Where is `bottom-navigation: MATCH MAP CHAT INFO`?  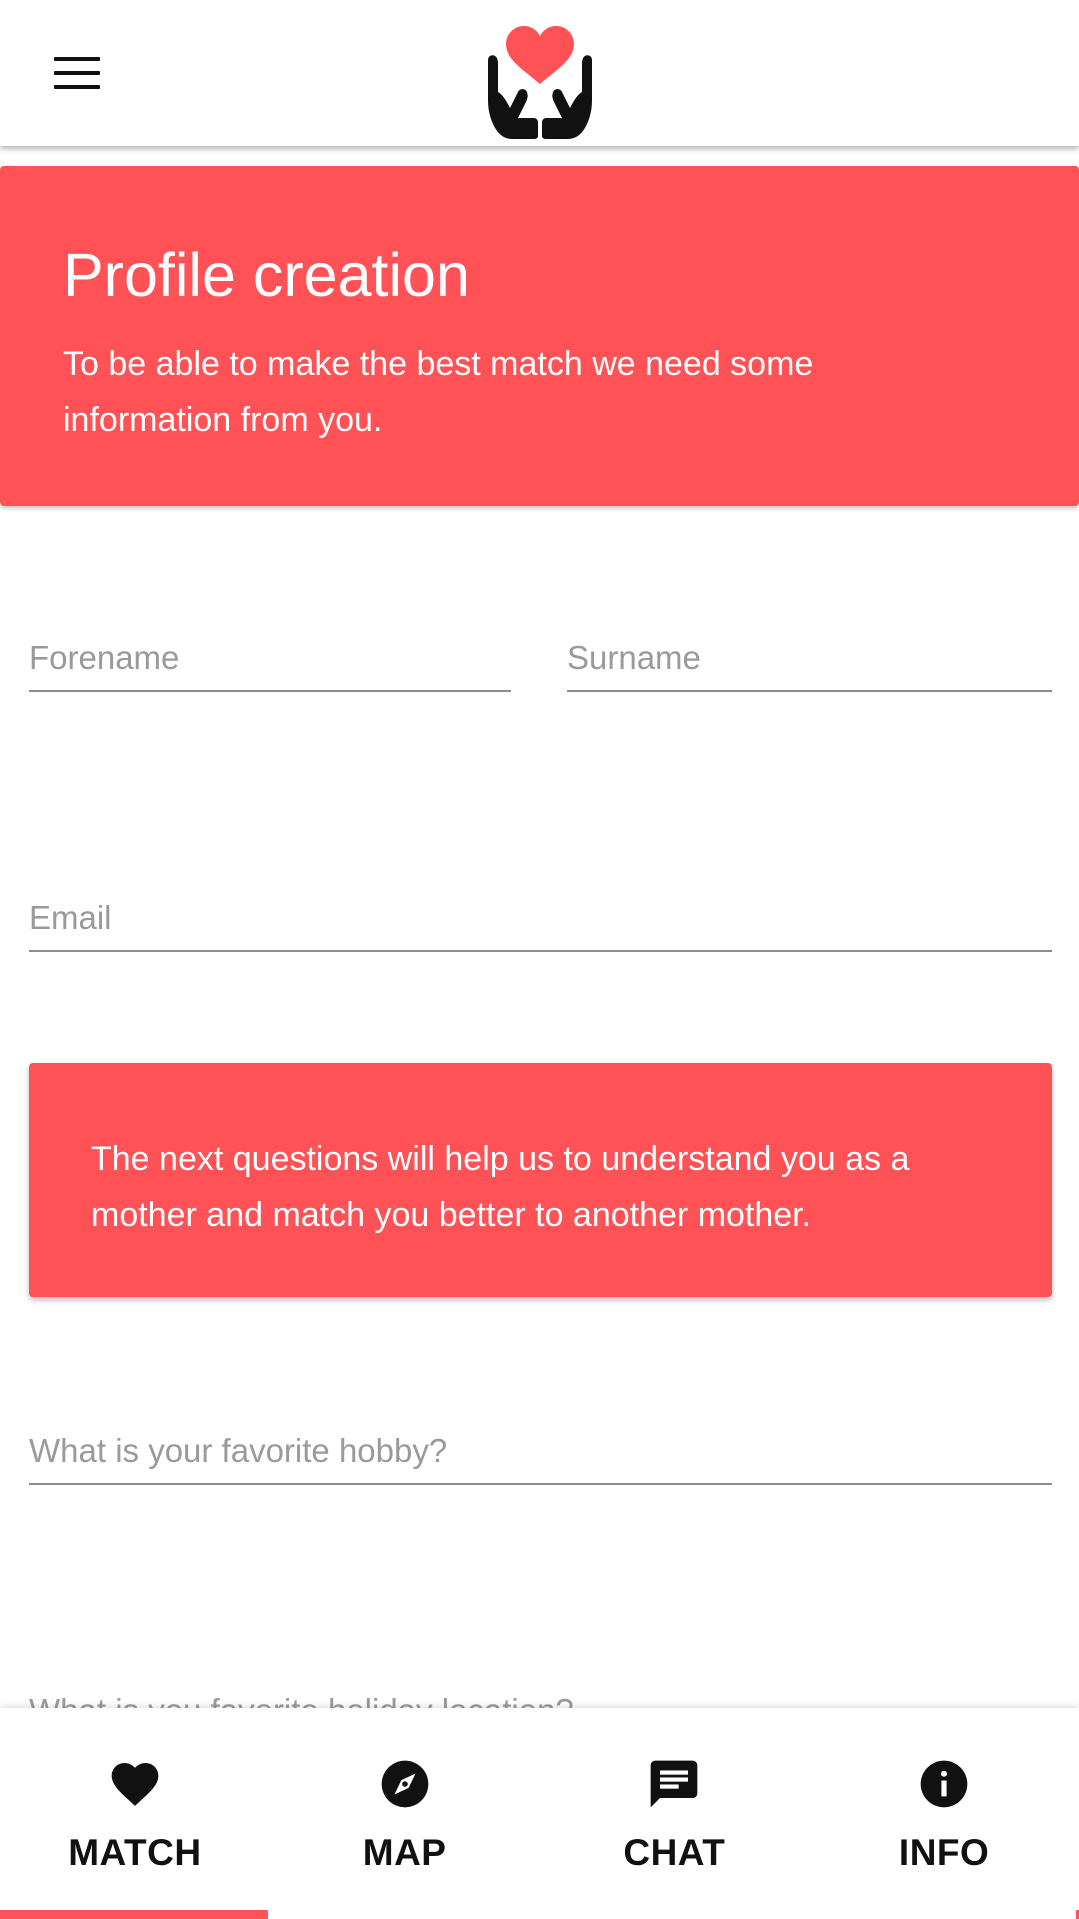
bottom-navigation: MATCH MAP CHAT INFO is located at coordinates (539, 1813).